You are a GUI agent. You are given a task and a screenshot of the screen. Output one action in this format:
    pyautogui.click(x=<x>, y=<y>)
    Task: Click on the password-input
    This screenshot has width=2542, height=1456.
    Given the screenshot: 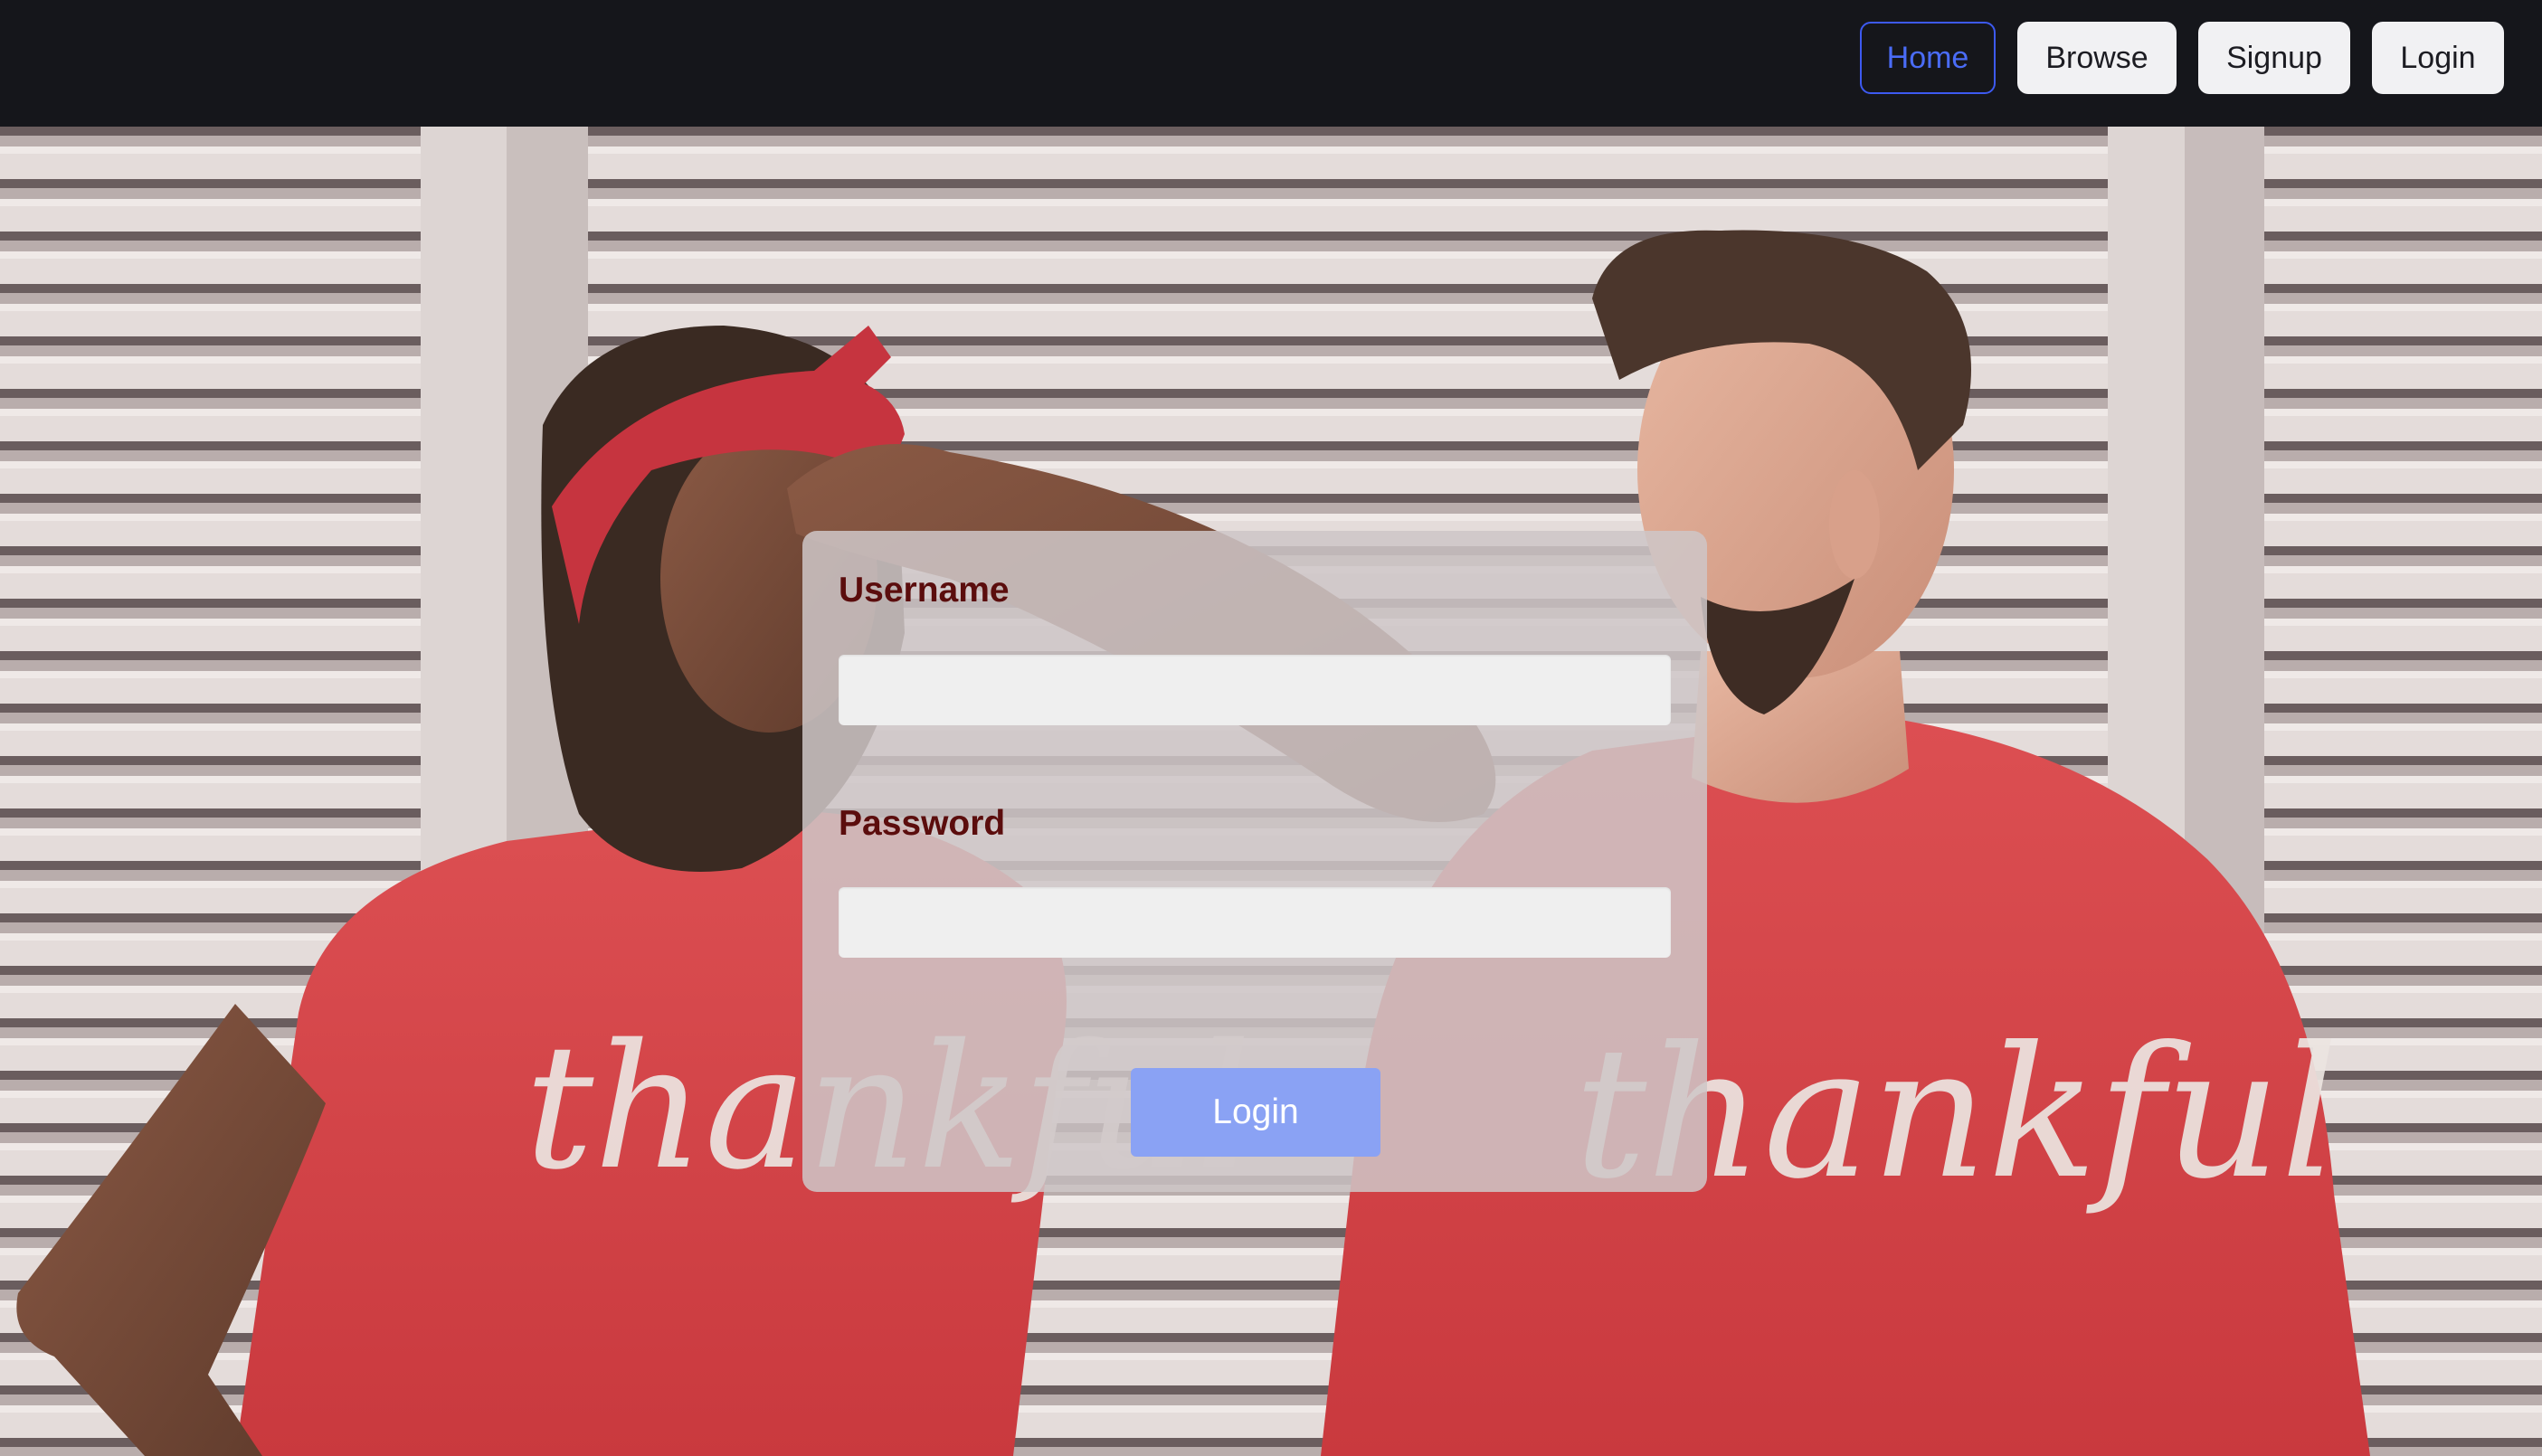 What is the action you would take?
    pyautogui.click(x=1255, y=923)
    